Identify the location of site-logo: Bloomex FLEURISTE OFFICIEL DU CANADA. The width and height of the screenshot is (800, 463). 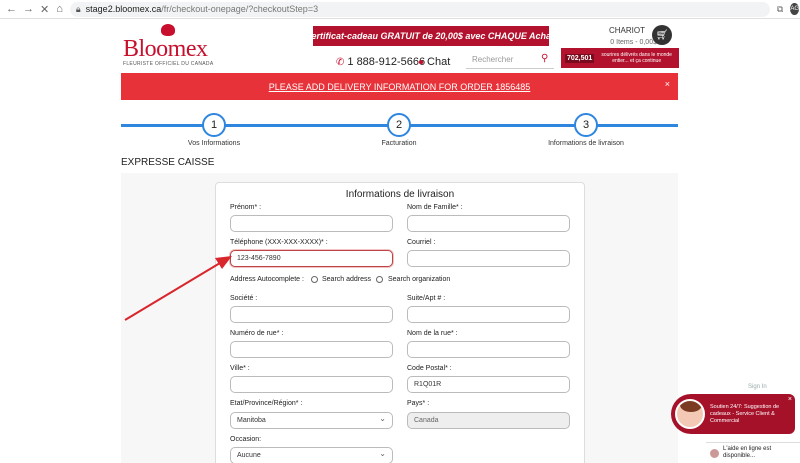
(173, 45).